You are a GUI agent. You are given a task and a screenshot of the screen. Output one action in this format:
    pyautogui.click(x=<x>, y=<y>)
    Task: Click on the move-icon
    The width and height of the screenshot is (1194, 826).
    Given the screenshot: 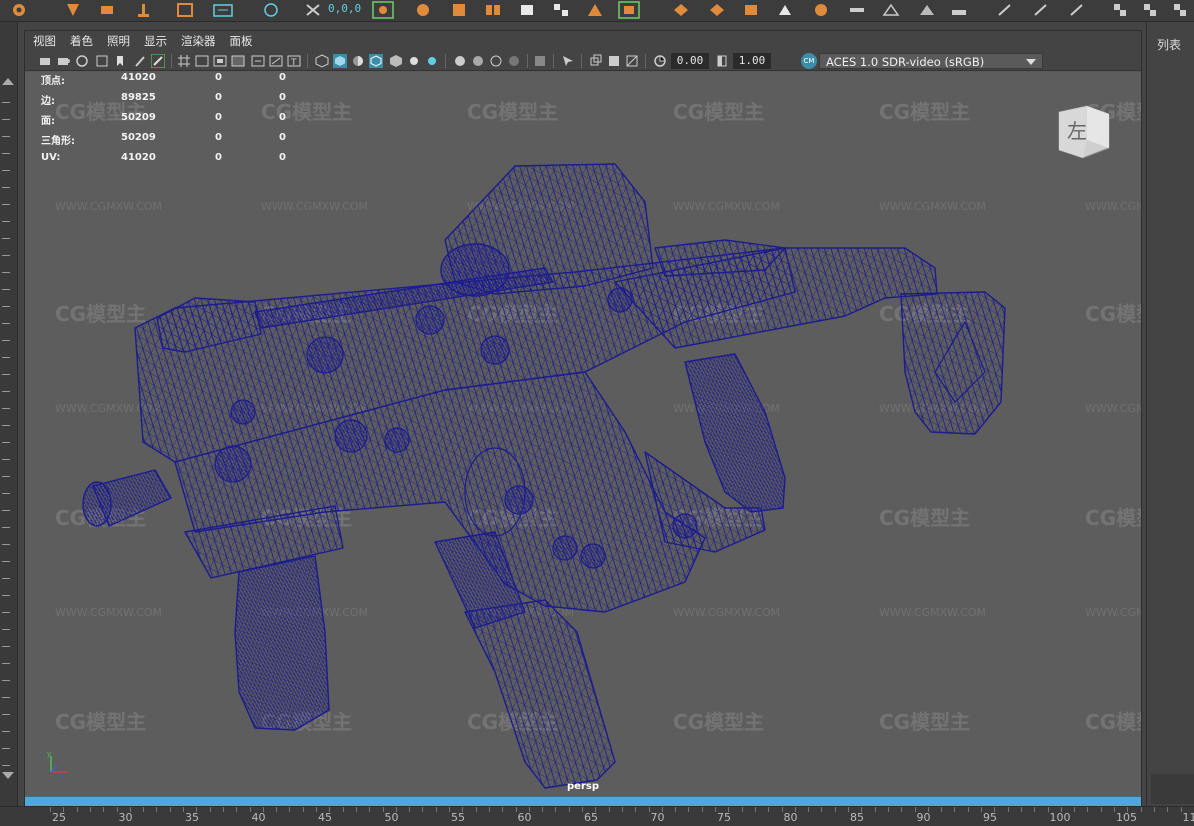 What is the action you would take?
    pyautogui.click(x=107, y=10)
    